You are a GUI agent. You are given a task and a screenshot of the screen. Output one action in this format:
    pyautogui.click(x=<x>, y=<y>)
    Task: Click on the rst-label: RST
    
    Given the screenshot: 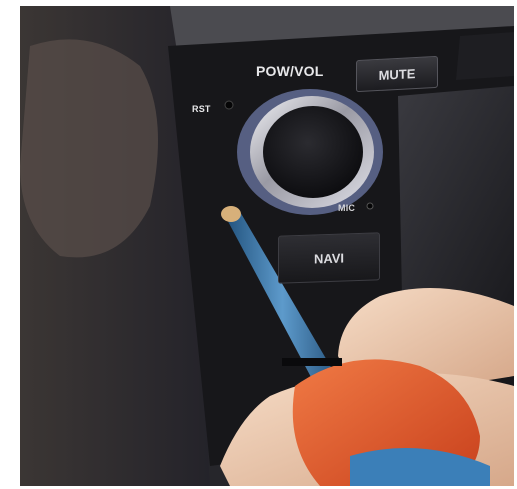 What is the action you would take?
    pyautogui.click(x=201, y=109)
    